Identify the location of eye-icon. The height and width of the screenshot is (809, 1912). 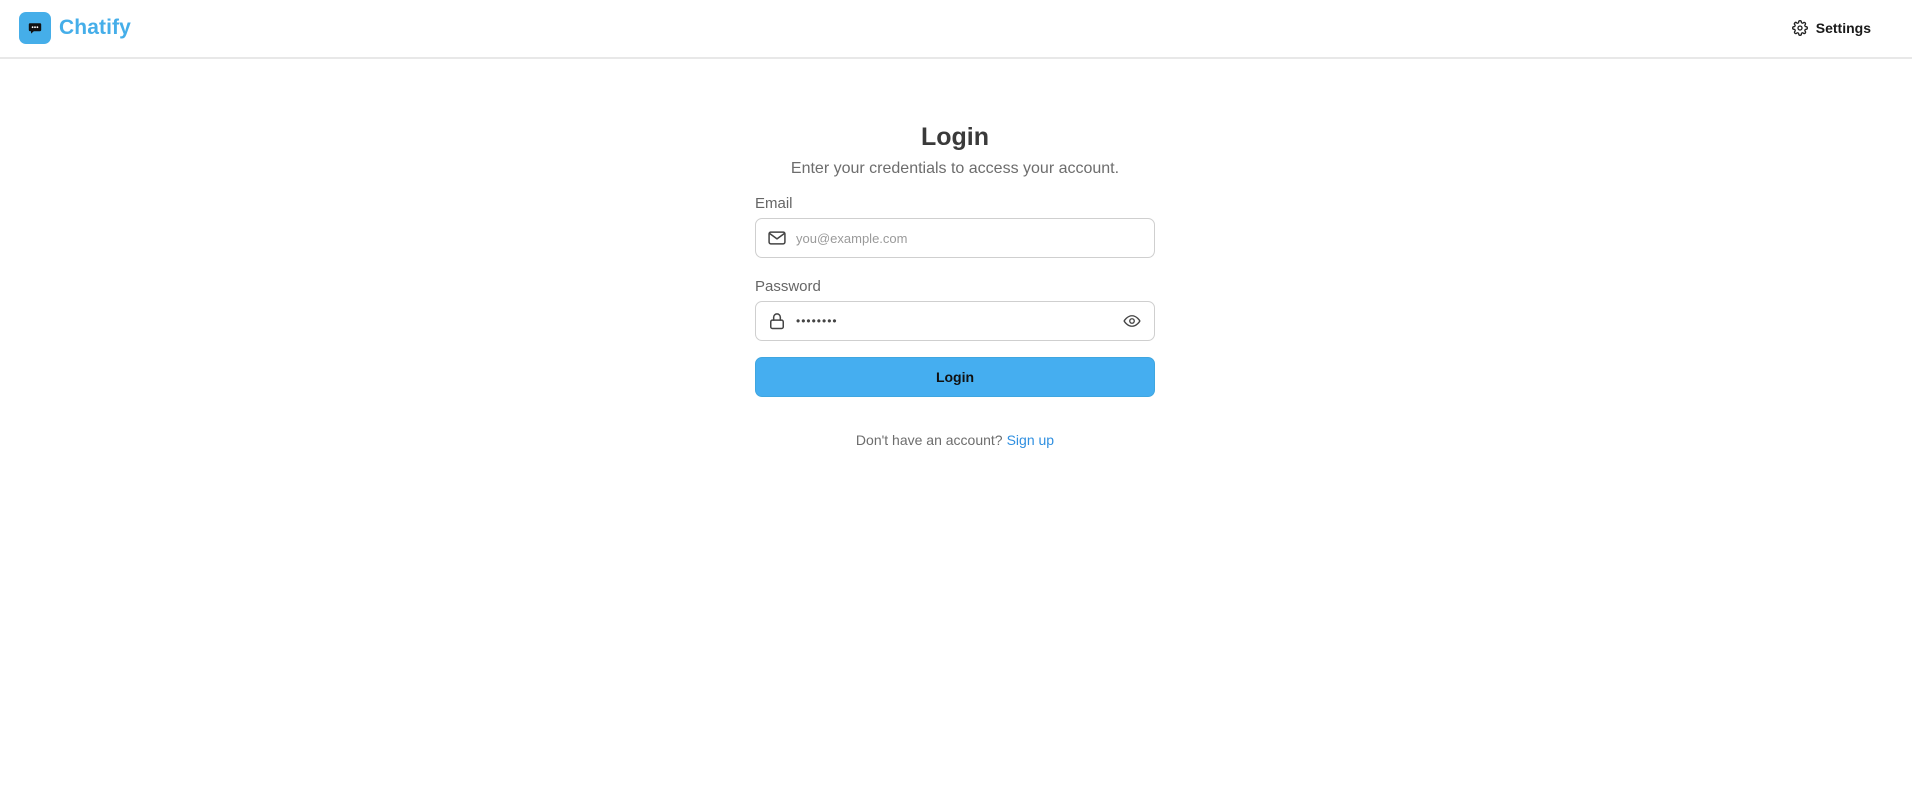
(1132, 321).